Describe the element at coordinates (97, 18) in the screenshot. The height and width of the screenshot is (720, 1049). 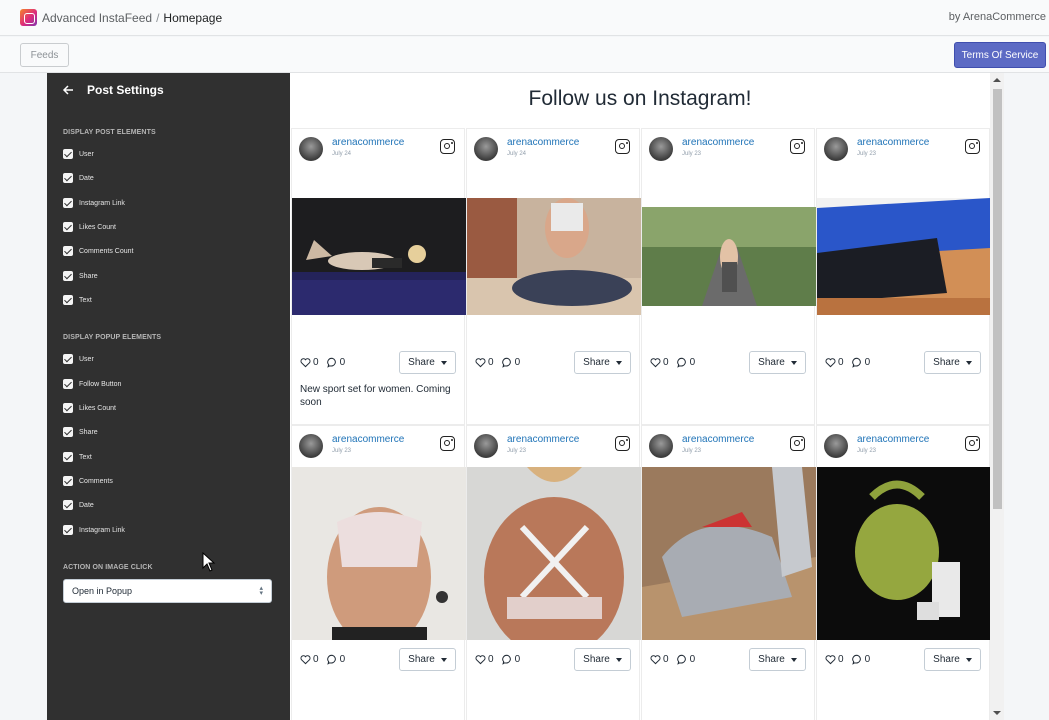
I see `breadcrumb-app: Advanced InstaFeed` at that location.